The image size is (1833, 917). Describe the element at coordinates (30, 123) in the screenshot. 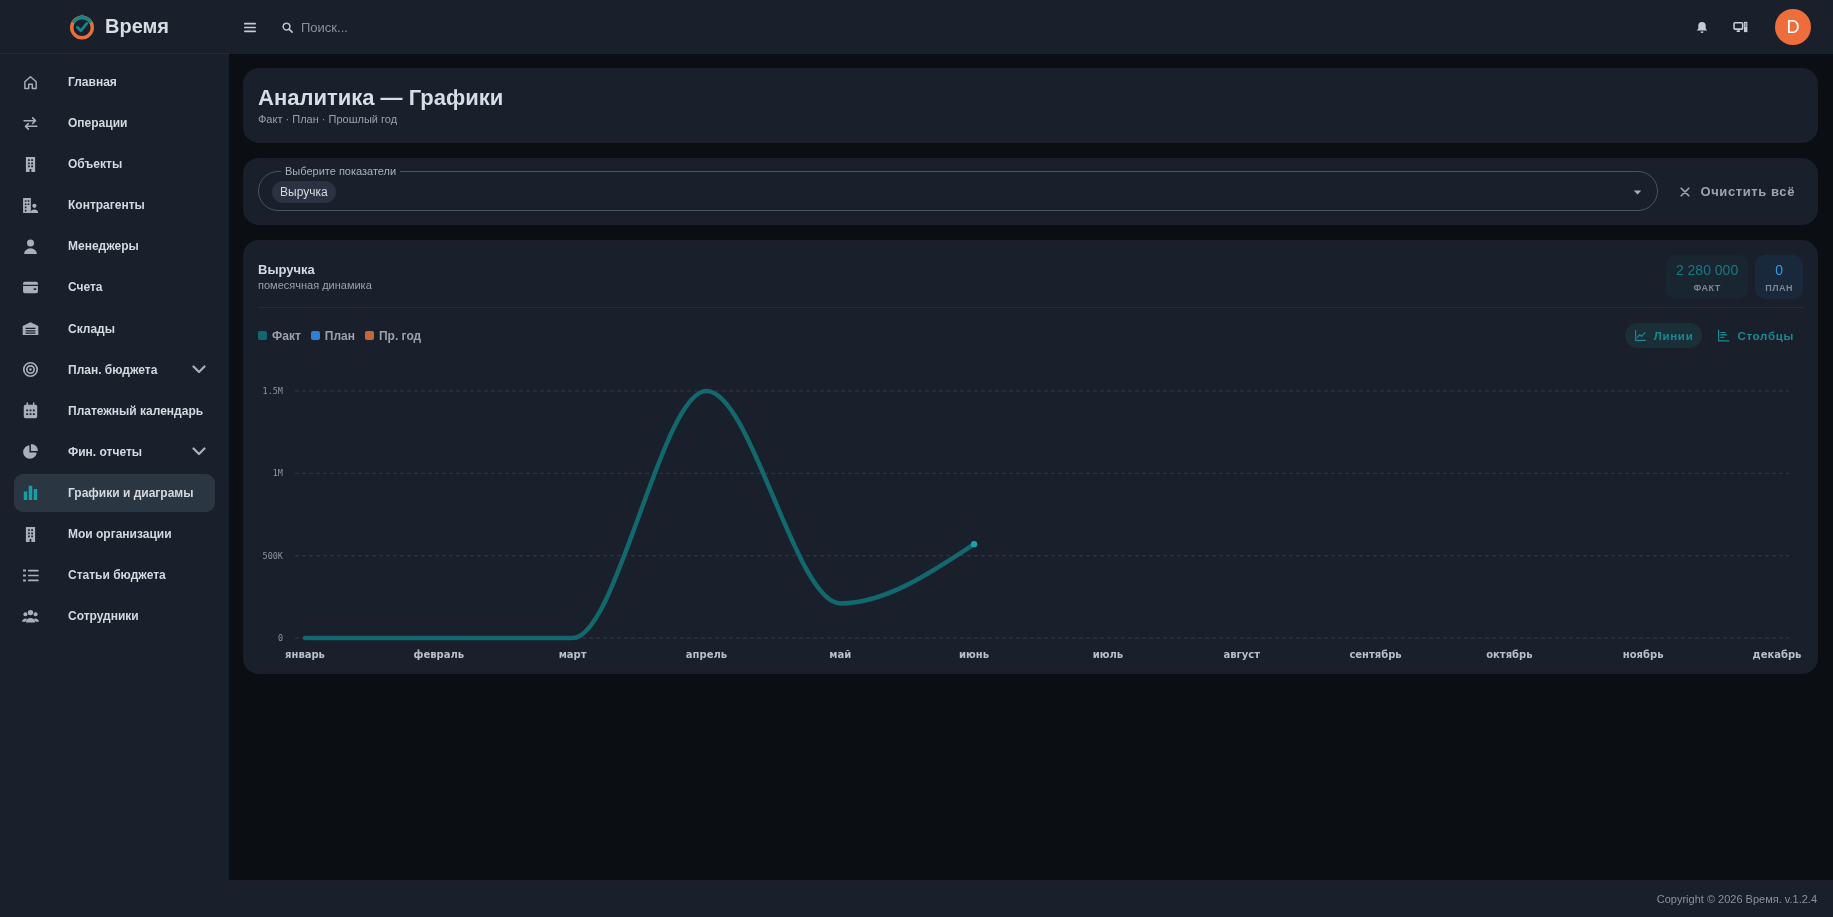

I see `swap-arrows-icon` at that location.